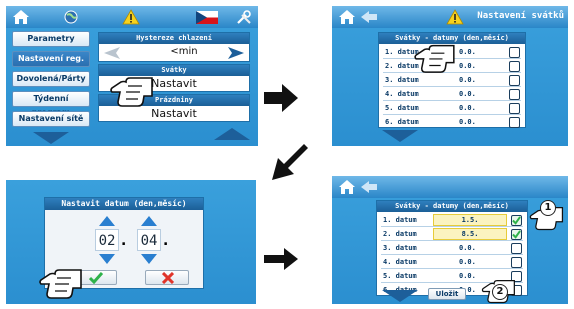 This screenshot has width=574, height=309. I want to click on day-up-button, so click(107, 221).